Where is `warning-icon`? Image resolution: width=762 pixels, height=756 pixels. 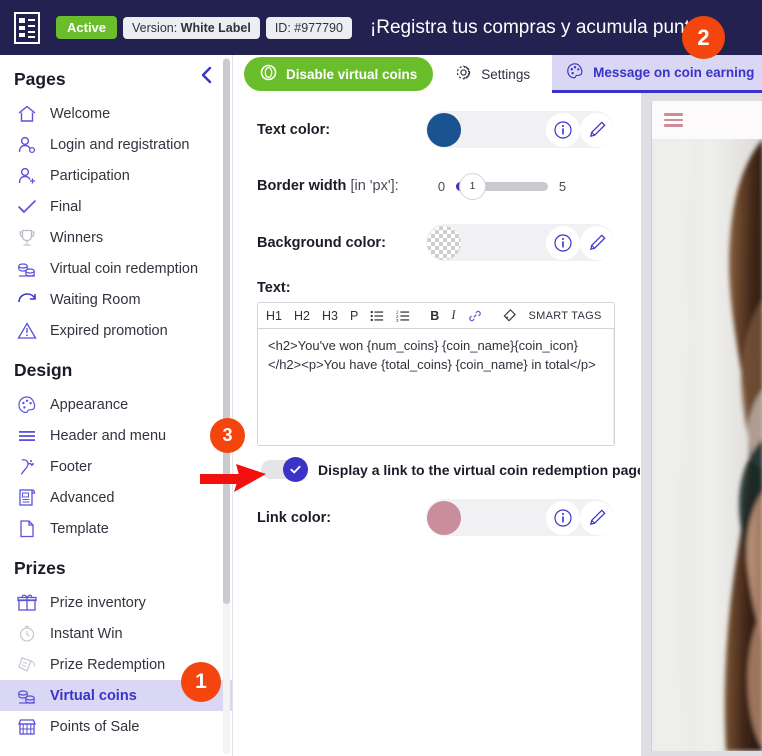 warning-icon is located at coordinates (27, 331).